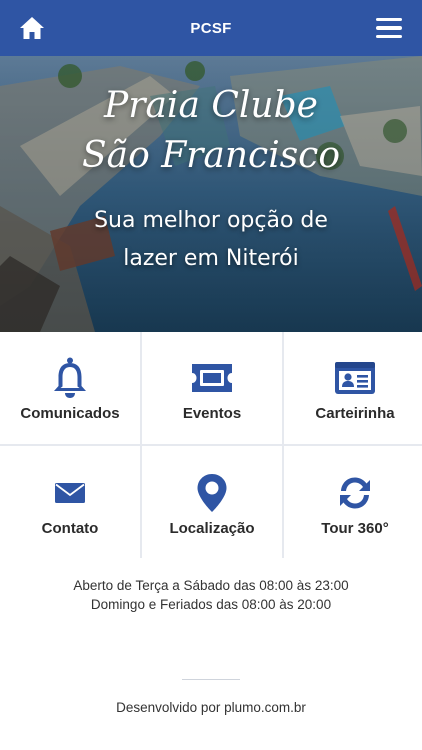 The image size is (422, 750). Describe the element at coordinates (355, 528) in the screenshot. I see `tour-360-label: Tour 360°` at that location.